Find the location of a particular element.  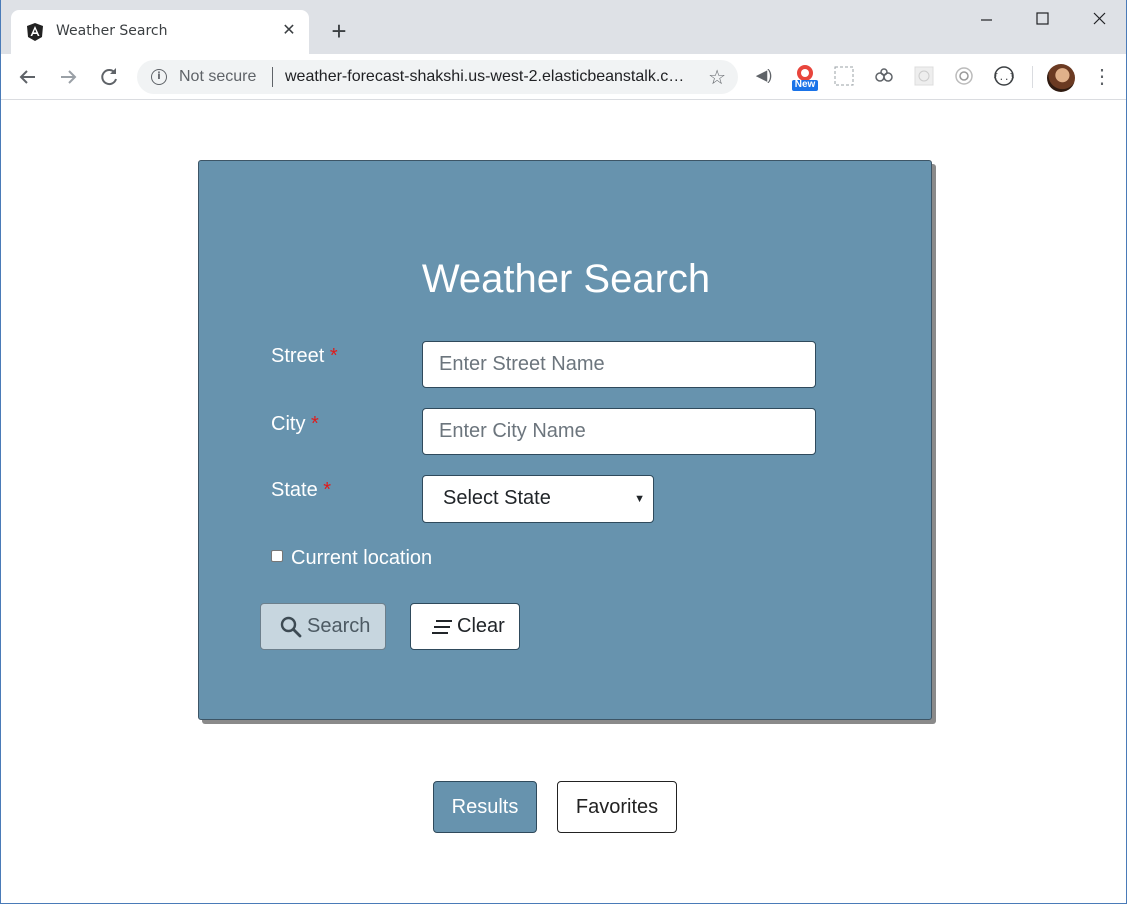

omnibox-divider is located at coordinates (272, 77).